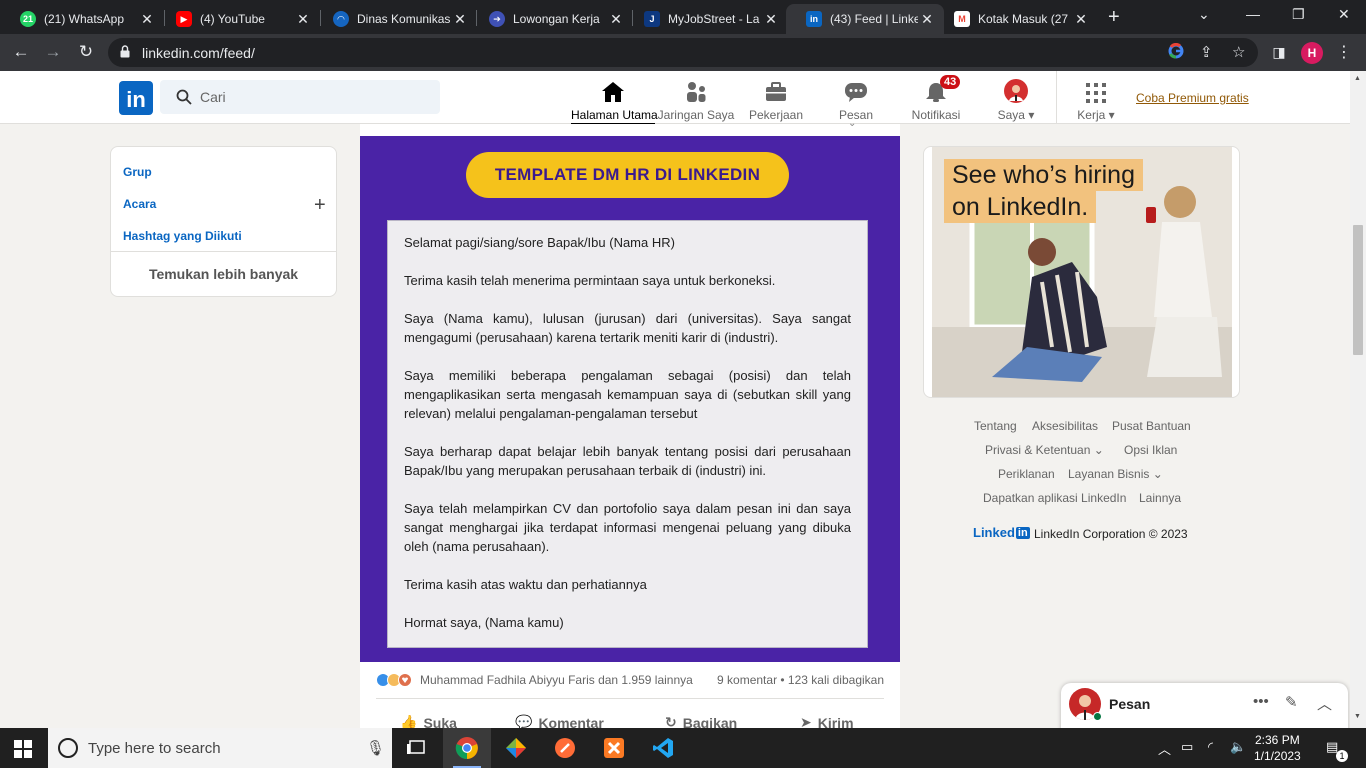 The width and height of the screenshot is (1366, 768). What do you see at coordinates (1344, 52) in the screenshot?
I see `chrome-menu-icon: ⋮` at bounding box center [1344, 52].